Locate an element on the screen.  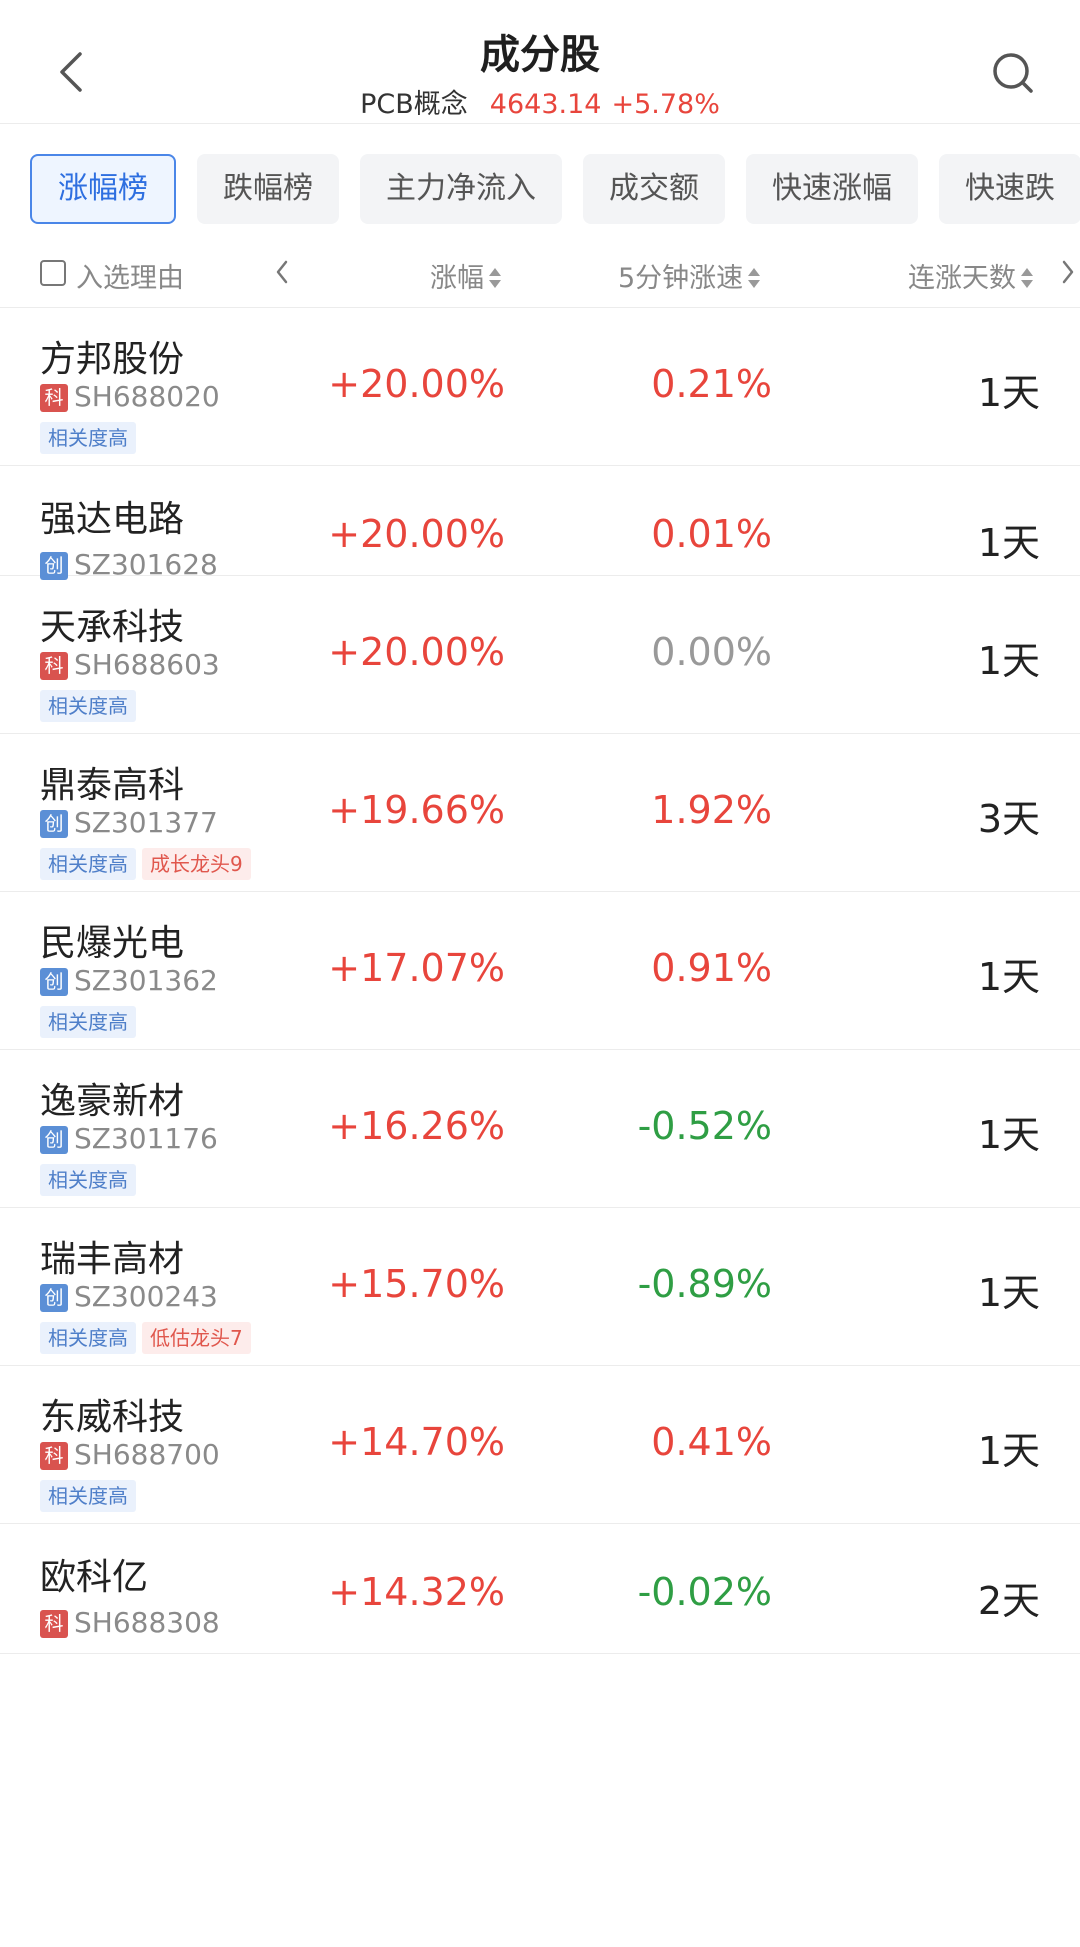
change-percent: +16.26% is located at coordinates (416, 1126).